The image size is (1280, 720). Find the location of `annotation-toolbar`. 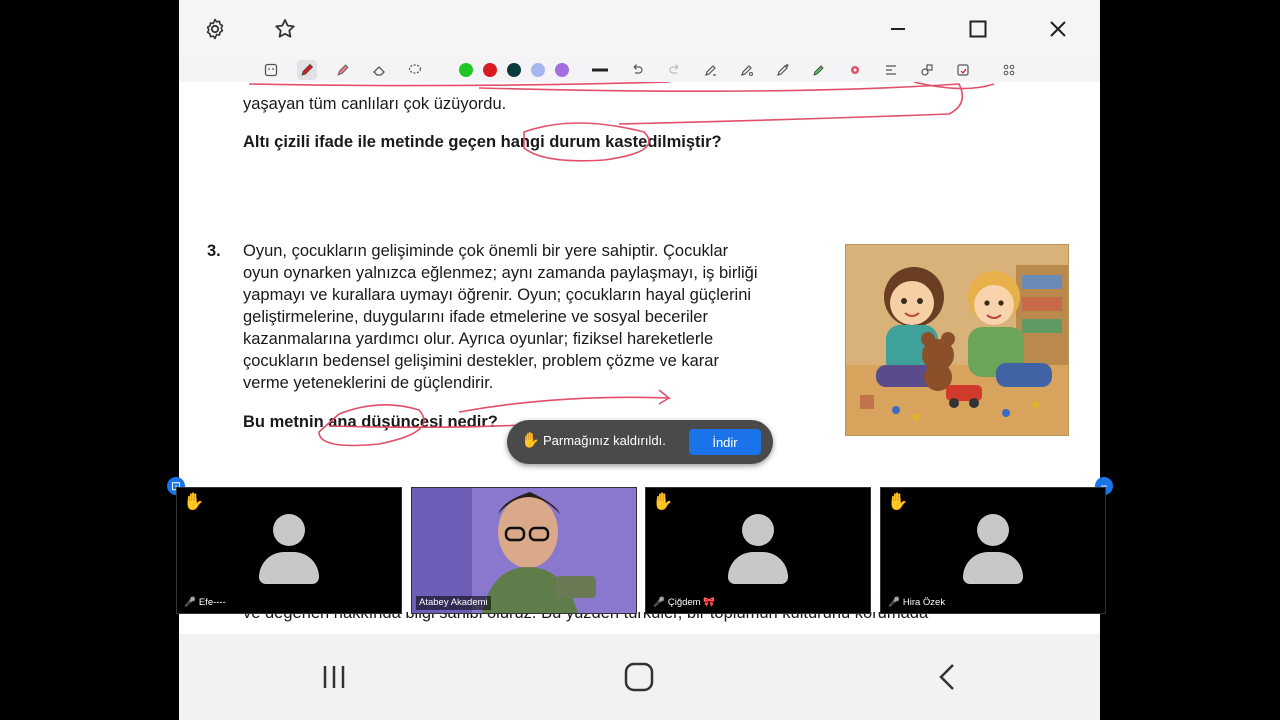

annotation-toolbar is located at coordinates (639, 70).